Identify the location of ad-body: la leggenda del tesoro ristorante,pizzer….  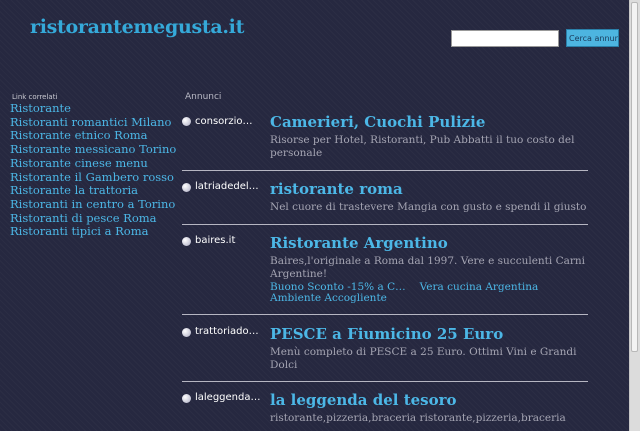
(429, 408).